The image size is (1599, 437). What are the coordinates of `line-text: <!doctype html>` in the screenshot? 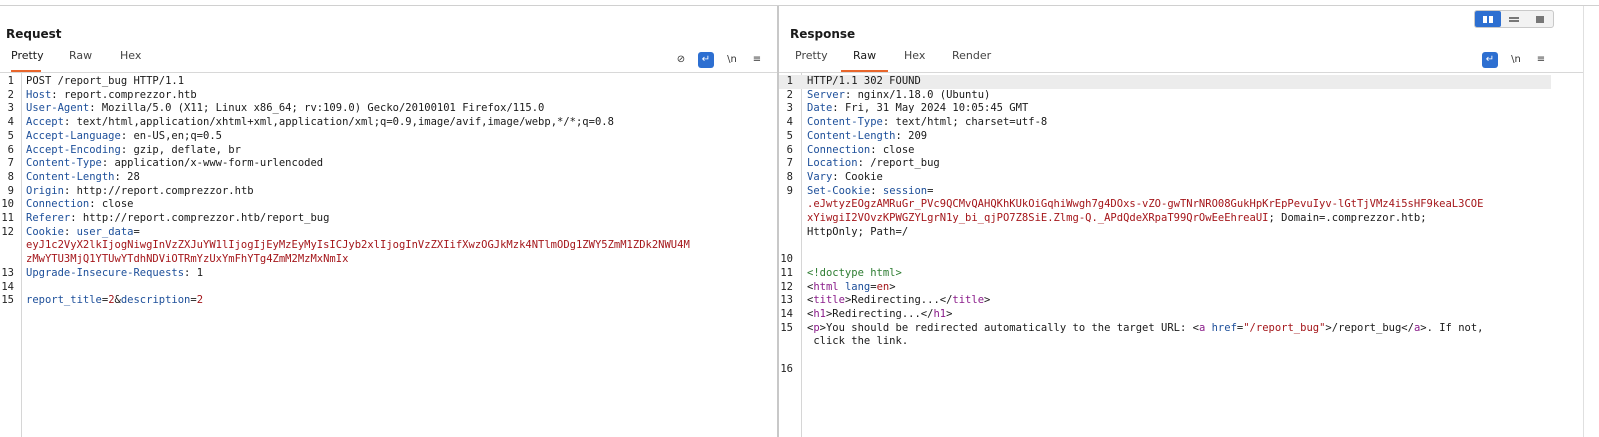 It's located at (854, 274).